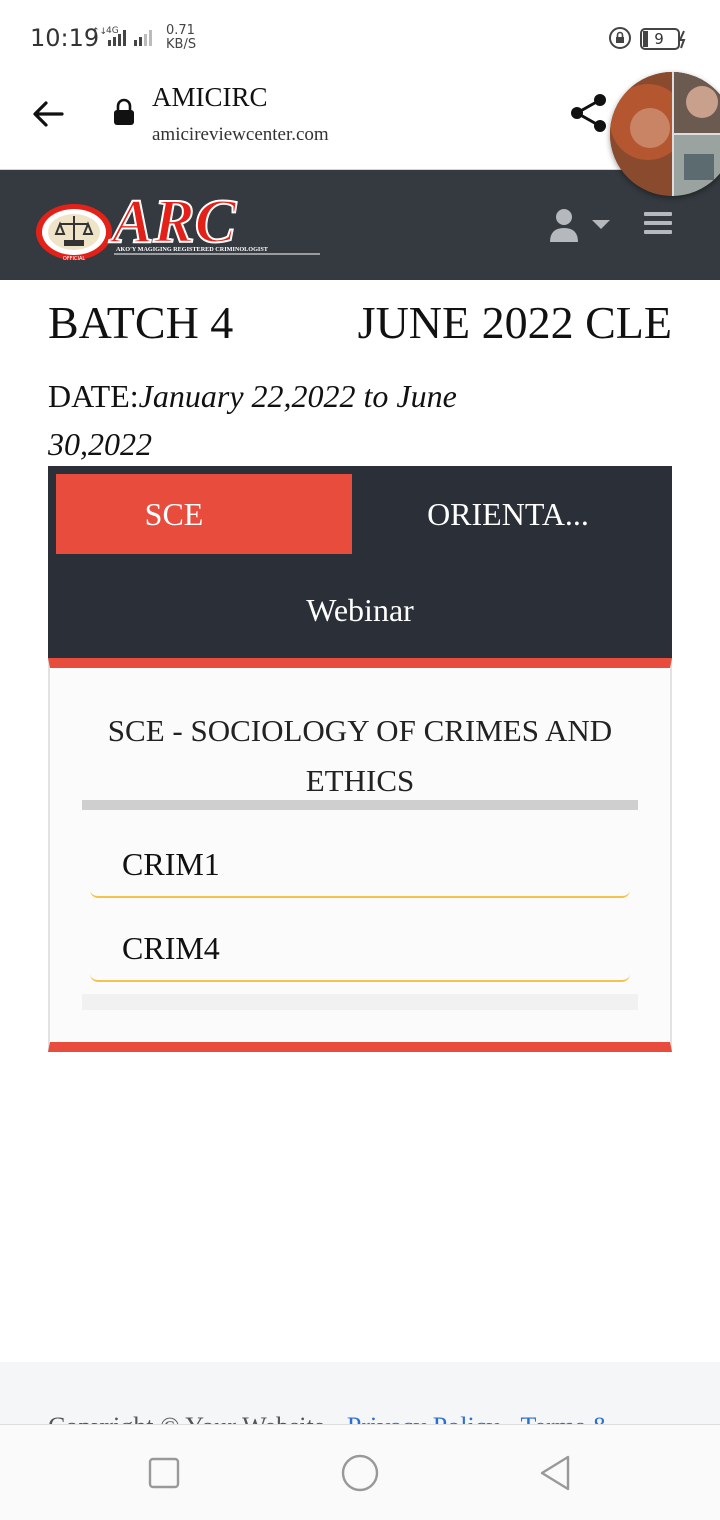 The height and width of the screenshot is (1520, 720). I want to click on network-speed: 0.71 KB/S, so click(181, 38).